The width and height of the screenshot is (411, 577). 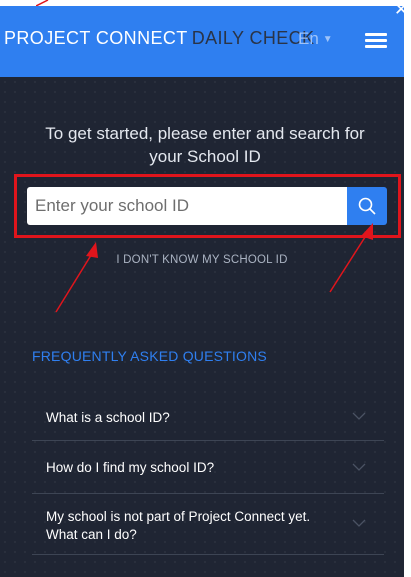 What do you see at coordinates (208, 418) in the screenshot?
I see `faq-item: What is a school ID?` at bounding box center [208, 418].